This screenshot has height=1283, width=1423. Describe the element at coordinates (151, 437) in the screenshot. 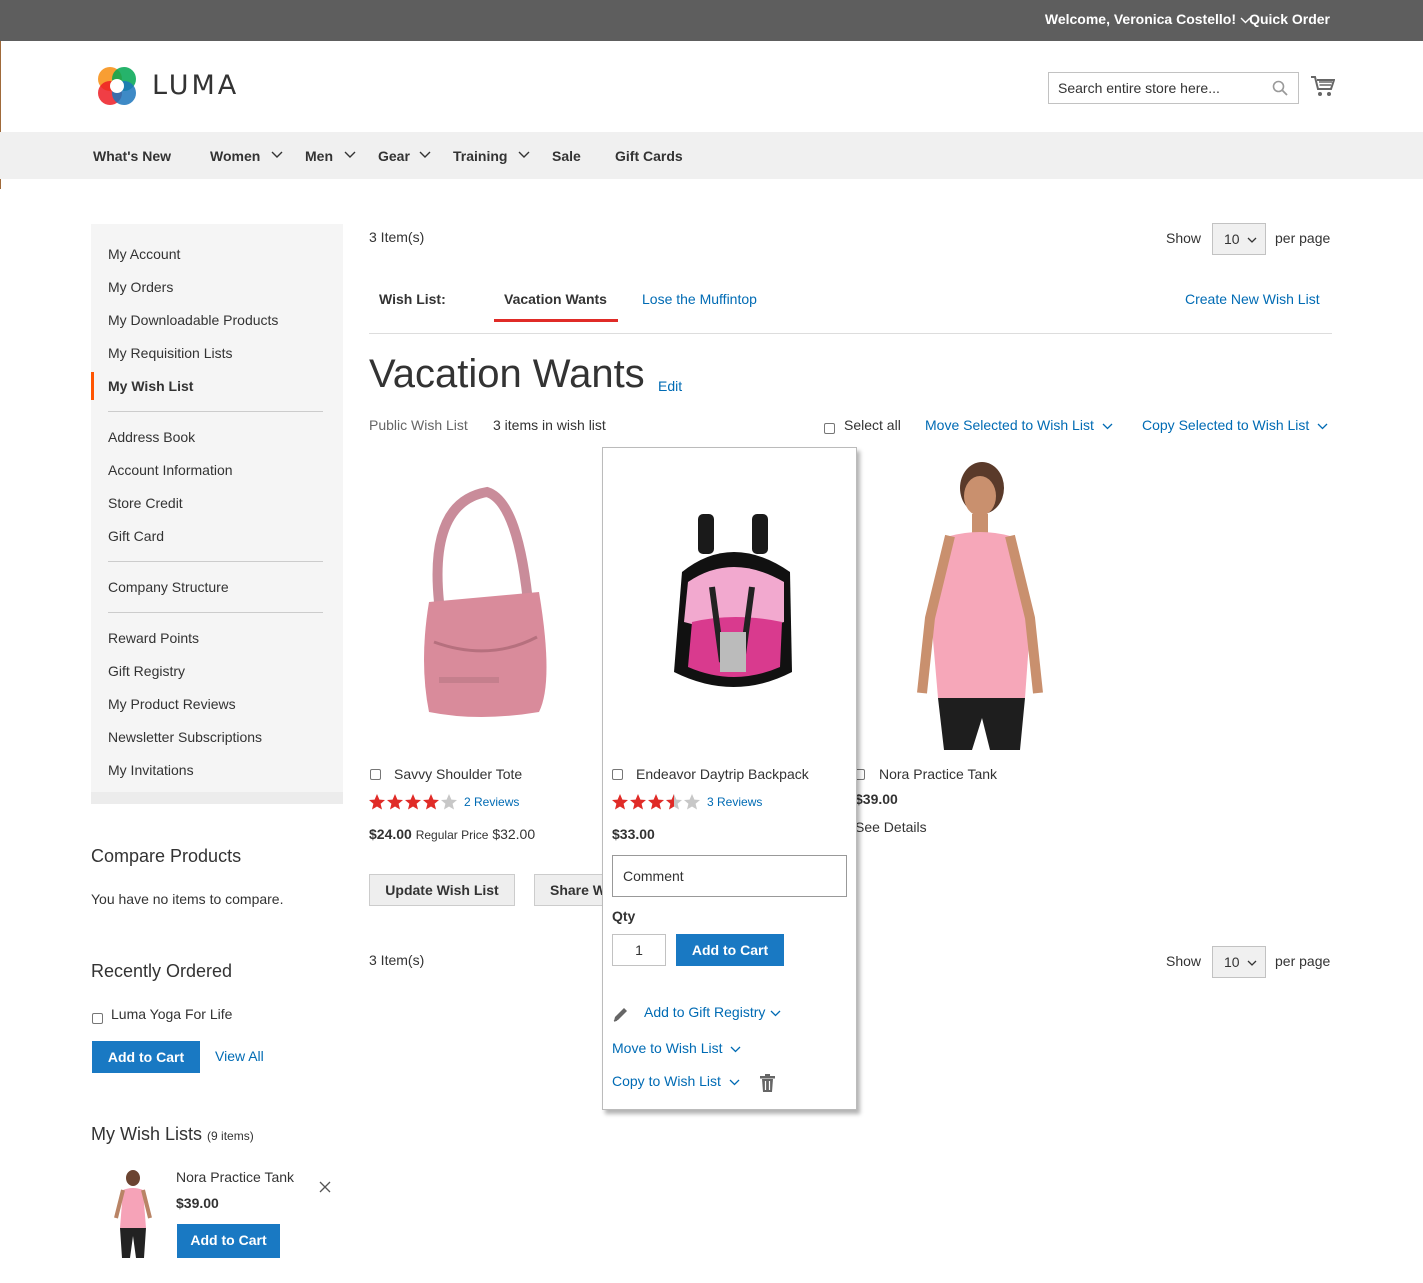

I see `sidebar-item-address-book: Address Book` at that location.